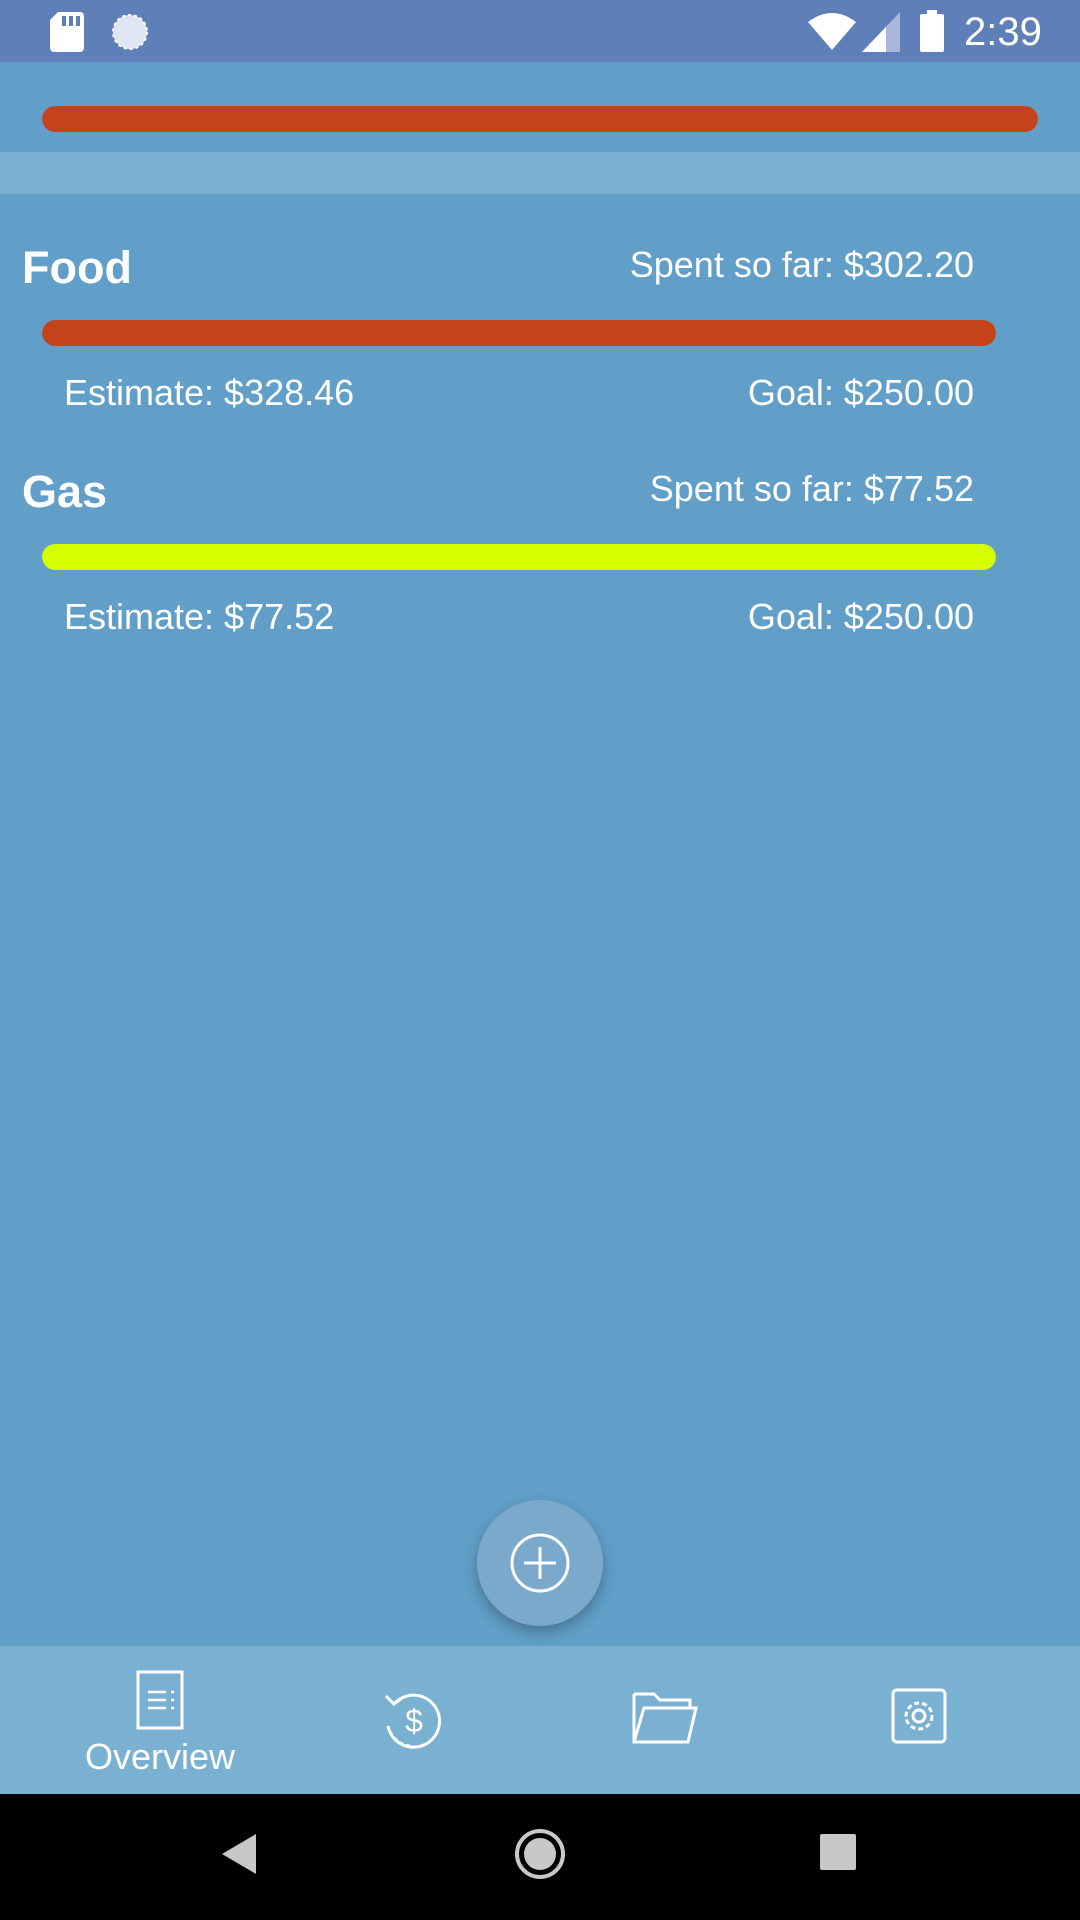  Describe the element at coordinates (540, 173) in the screenshot. I see `section-divider` at that location.